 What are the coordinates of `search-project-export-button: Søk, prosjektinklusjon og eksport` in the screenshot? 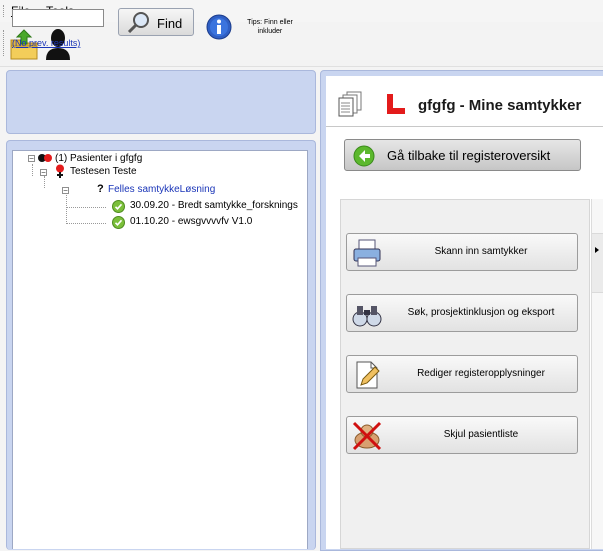 It's located at (462, 313).